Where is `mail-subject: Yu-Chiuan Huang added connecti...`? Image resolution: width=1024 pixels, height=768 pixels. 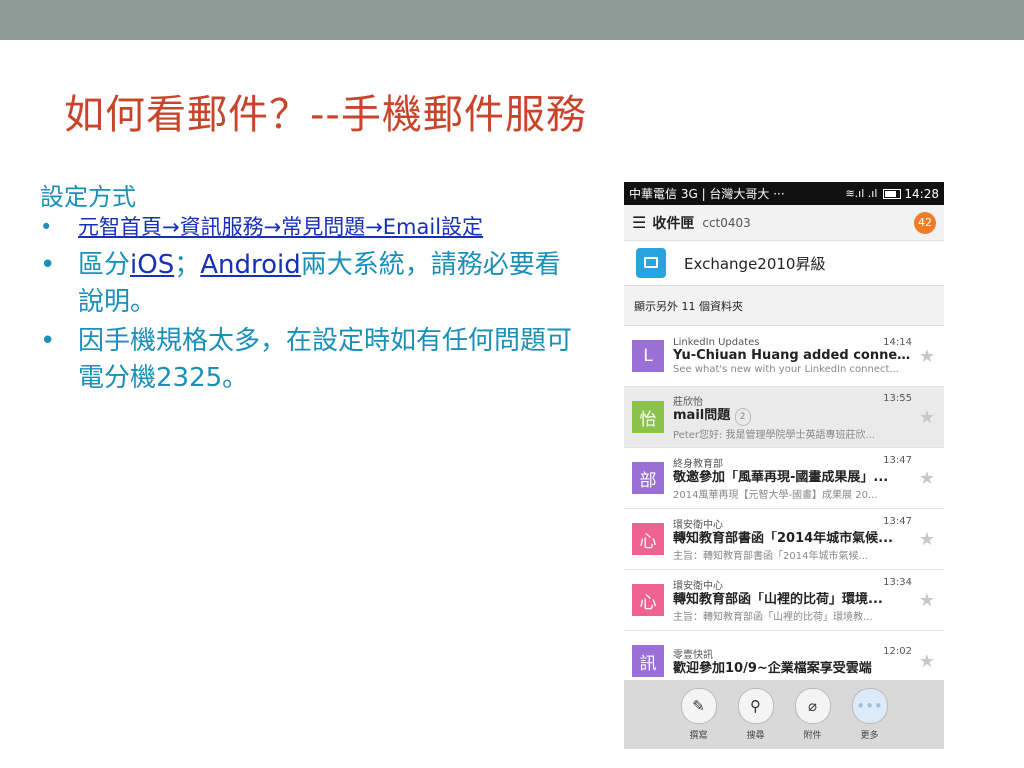 mail-subject: Yu-Chiuan Huang added connecti... is located at coordinates (792, 355).